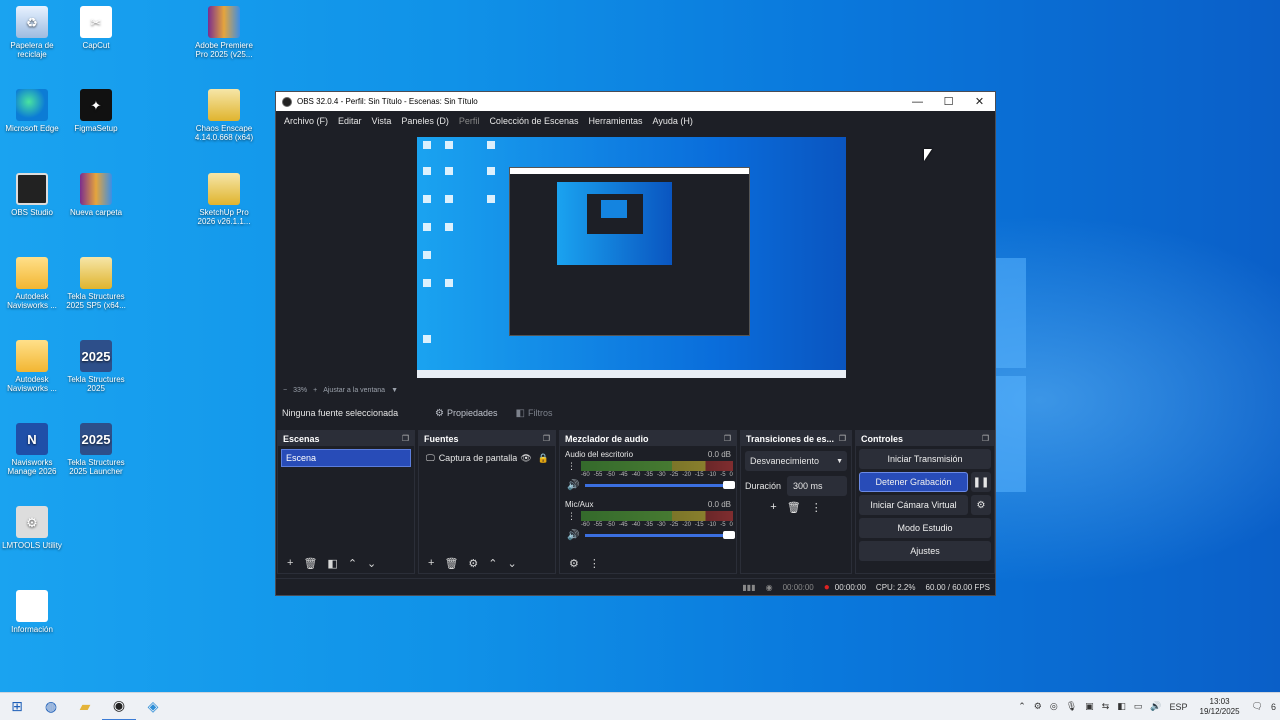  What do you see at coordinates (119, 706) in the screenshot?
I see `obs-taskbar-icon: ◉` at bounding box center [119, 706].